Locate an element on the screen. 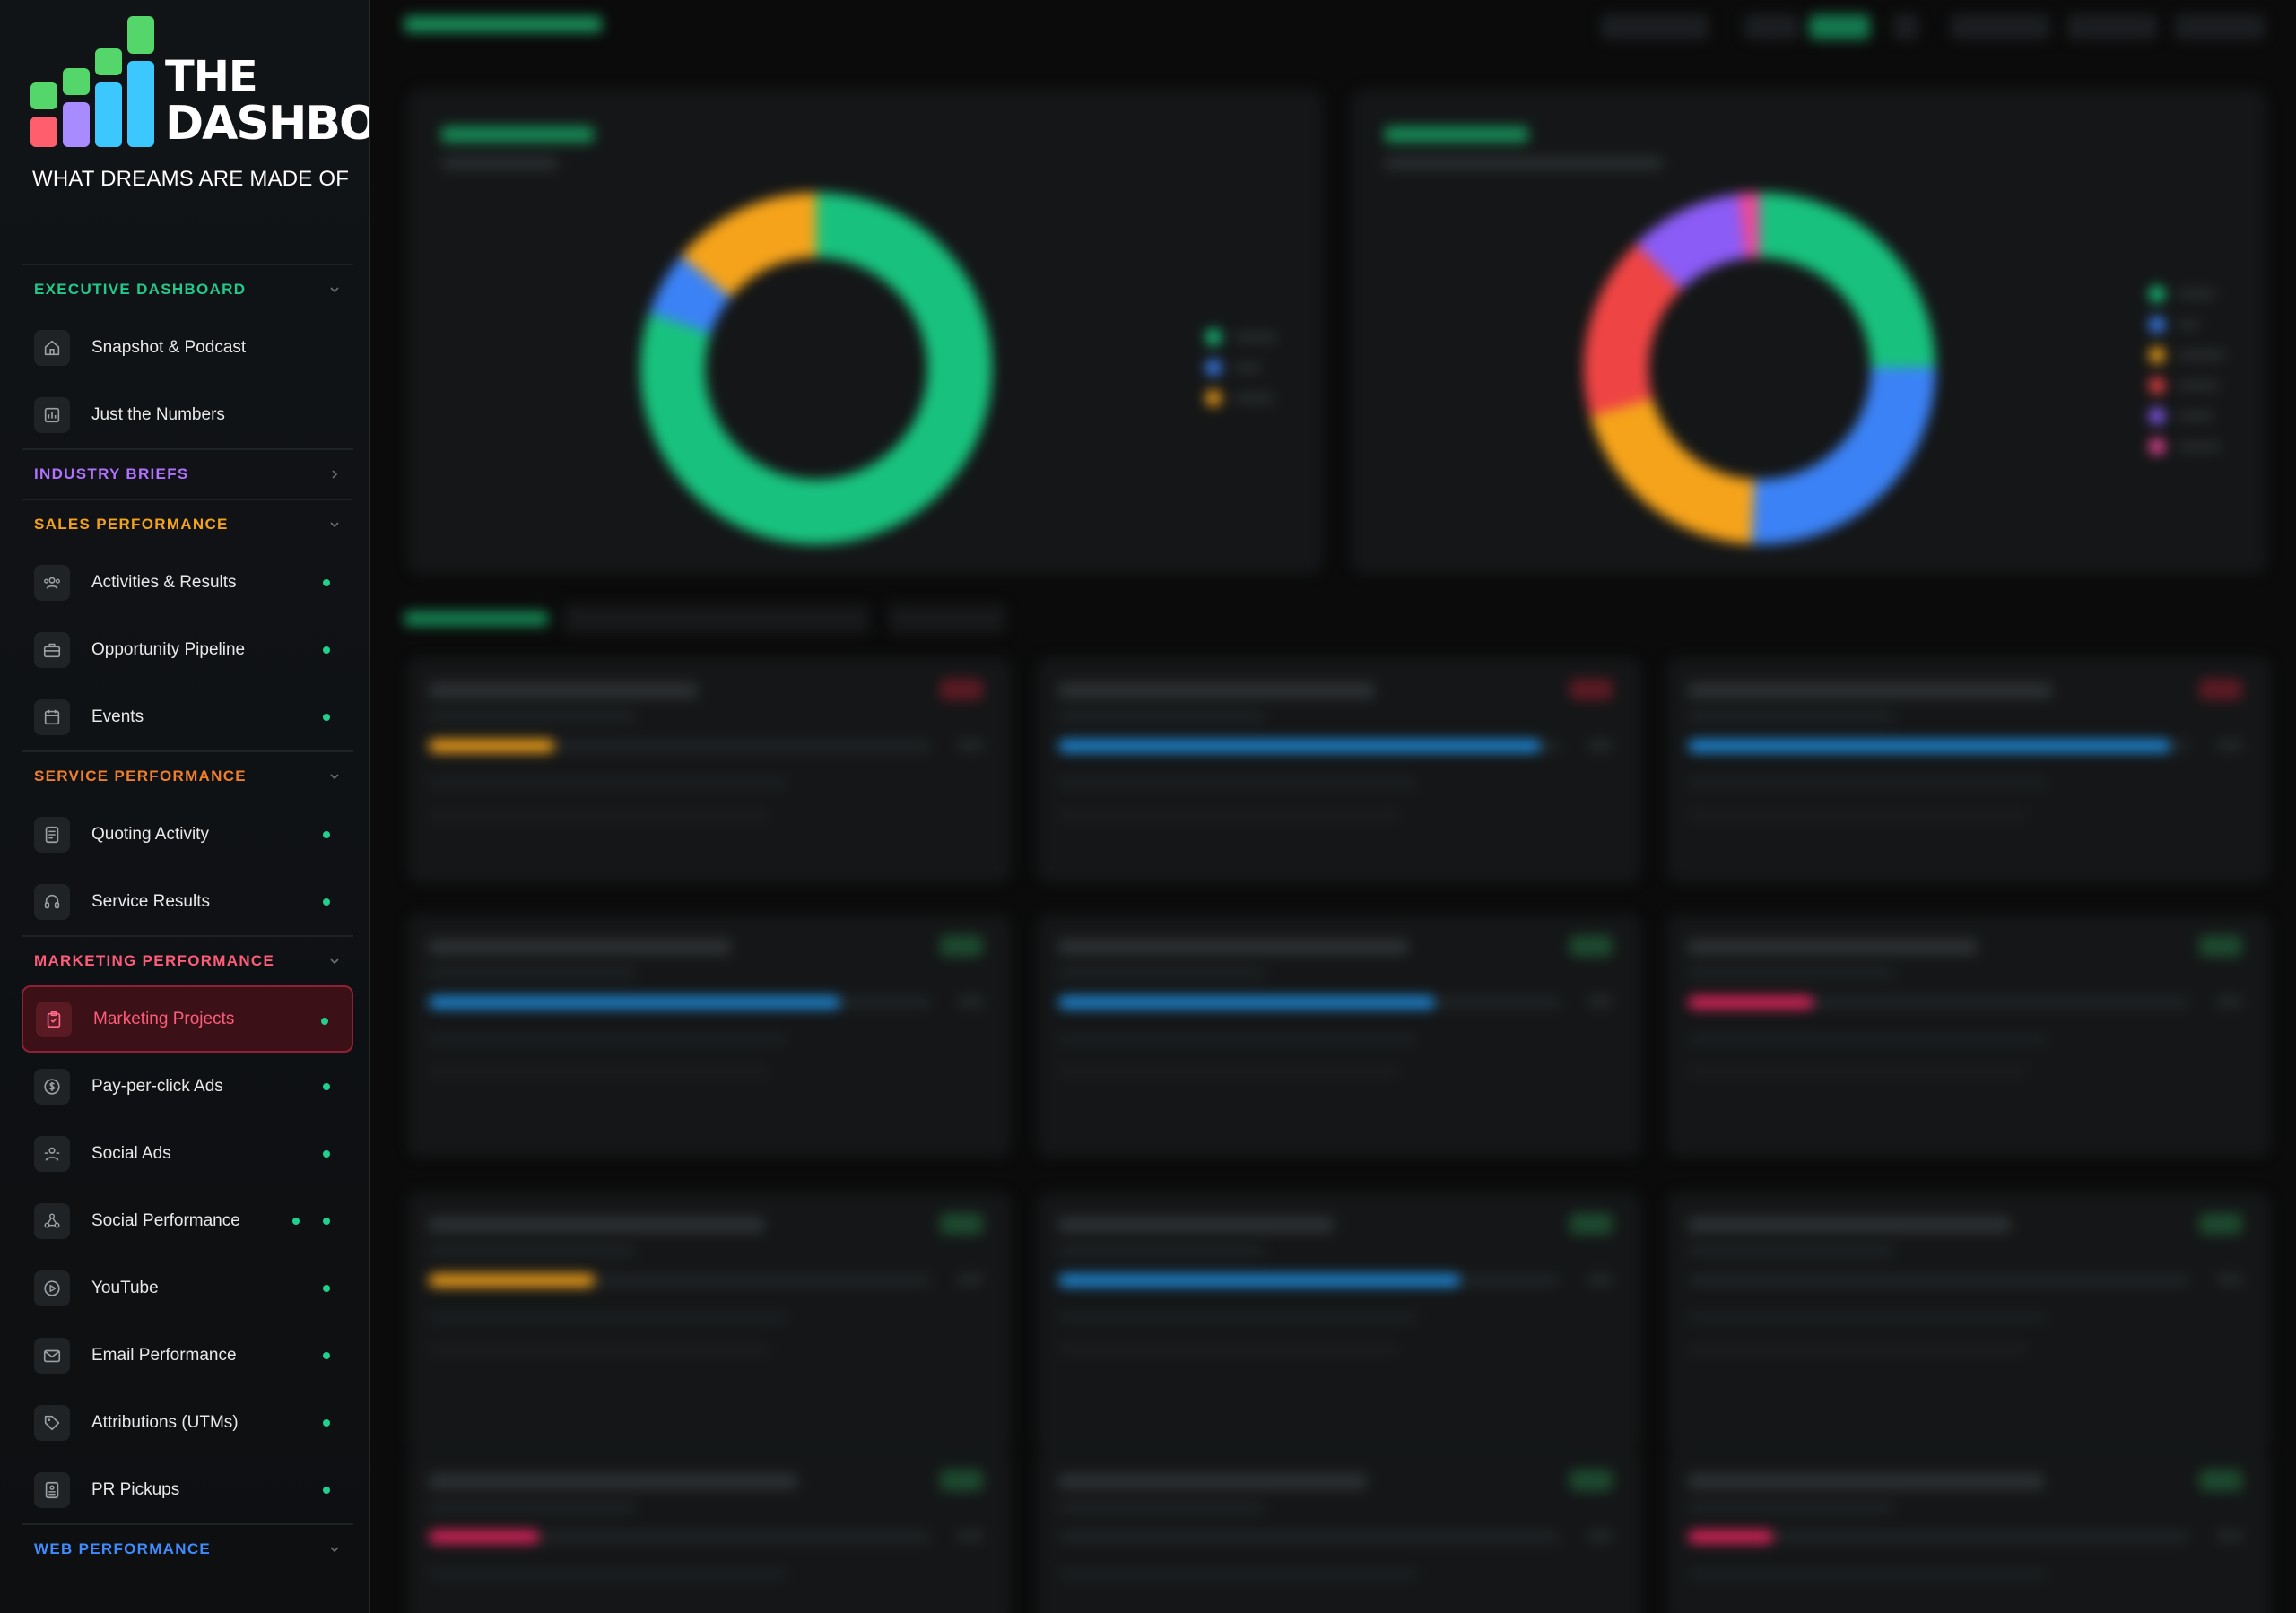  document-icon is located at coordinates (52, 834).